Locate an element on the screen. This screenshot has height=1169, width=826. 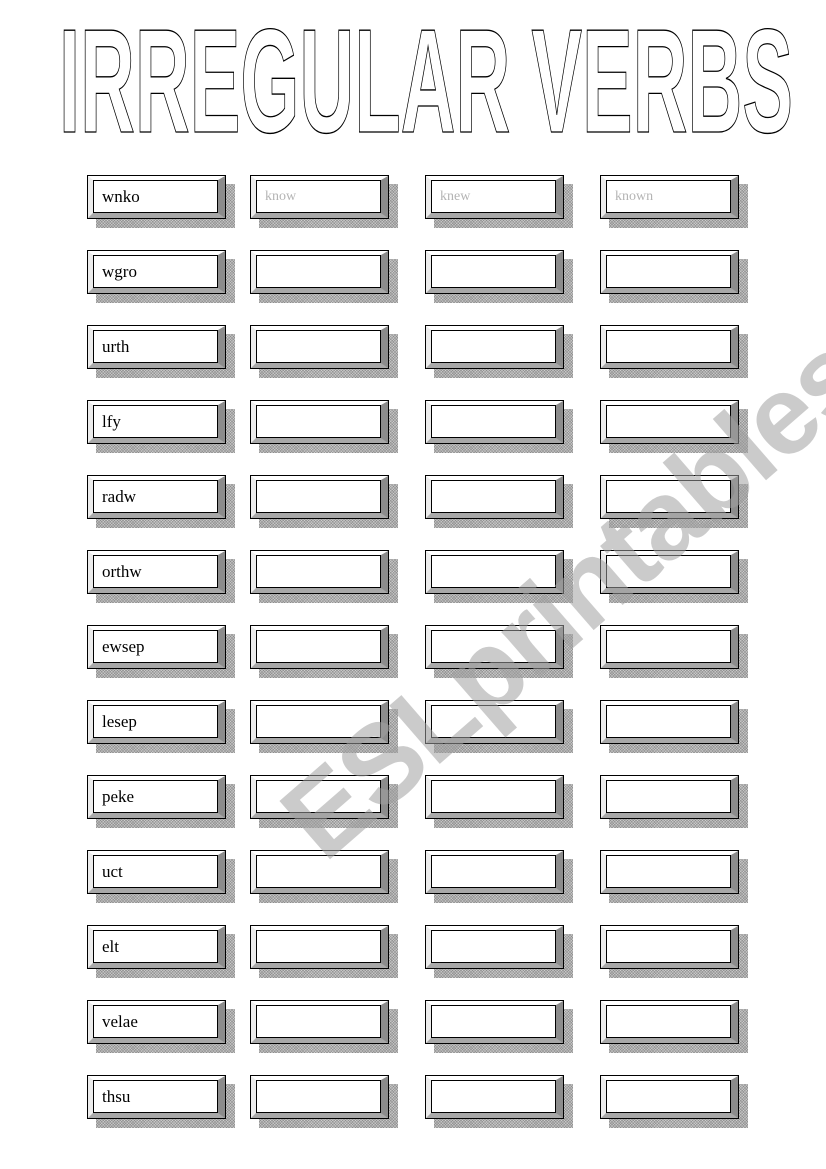
answer-box-past-simple: knew is located at coordinates (499, 201).